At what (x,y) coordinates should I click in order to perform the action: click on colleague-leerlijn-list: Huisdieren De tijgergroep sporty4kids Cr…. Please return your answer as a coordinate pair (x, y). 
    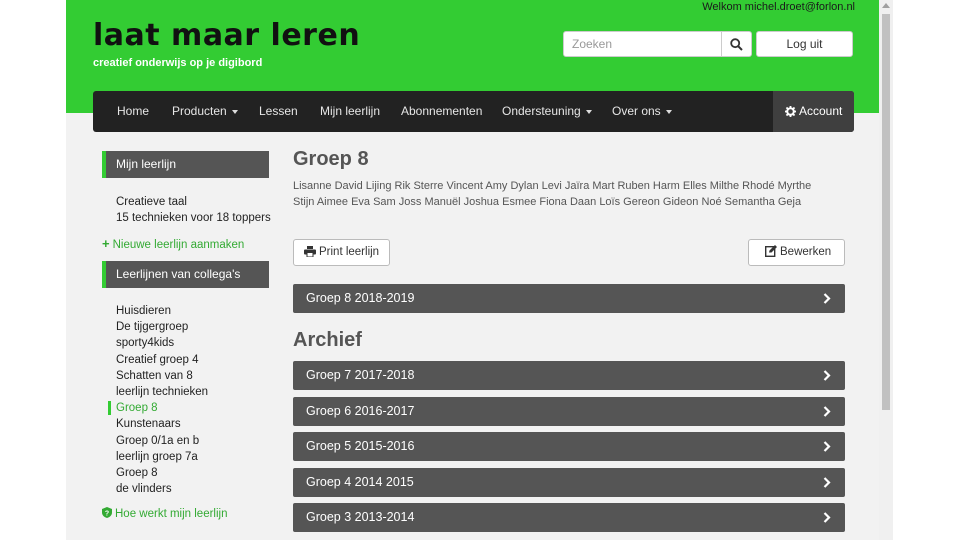
    Looking at the image, I should click on (157, 400).